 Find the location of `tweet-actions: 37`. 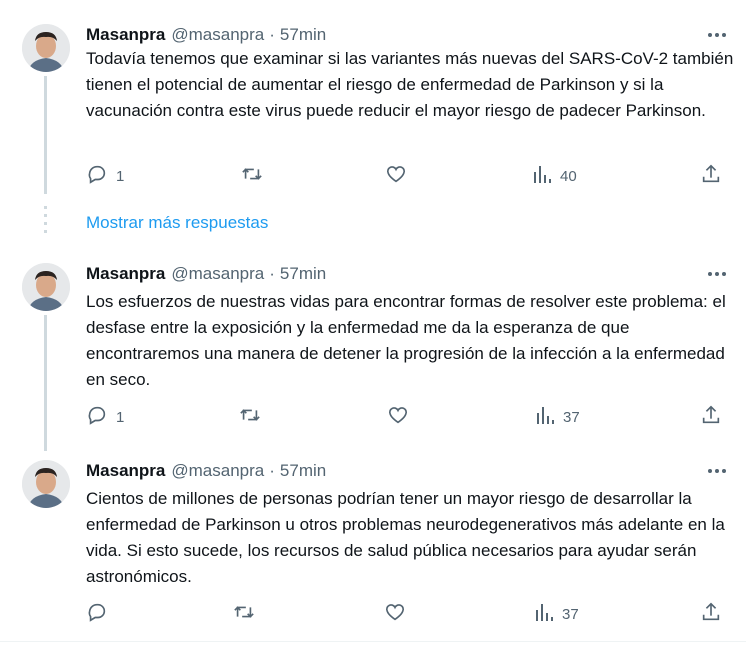

tweet-actions: 37 is located at coordinates (373, 614).